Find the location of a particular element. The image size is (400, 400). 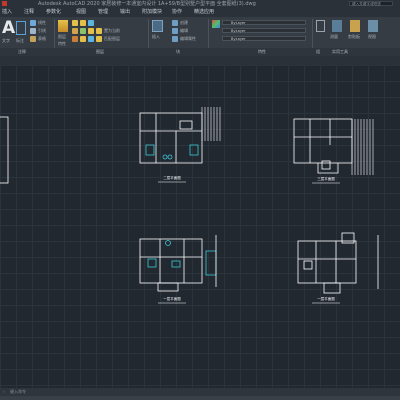

dimension-tool-label: 标注 is located at coordinates (20, 41).